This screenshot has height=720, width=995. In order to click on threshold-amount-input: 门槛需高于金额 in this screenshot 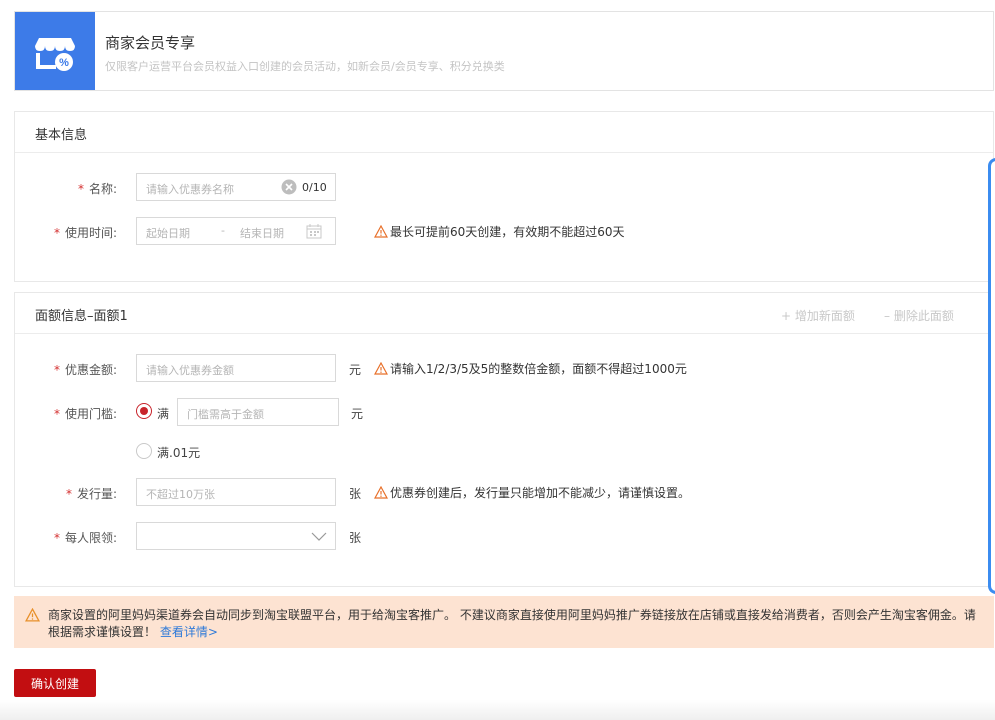, I will do `click(258, 412)`.